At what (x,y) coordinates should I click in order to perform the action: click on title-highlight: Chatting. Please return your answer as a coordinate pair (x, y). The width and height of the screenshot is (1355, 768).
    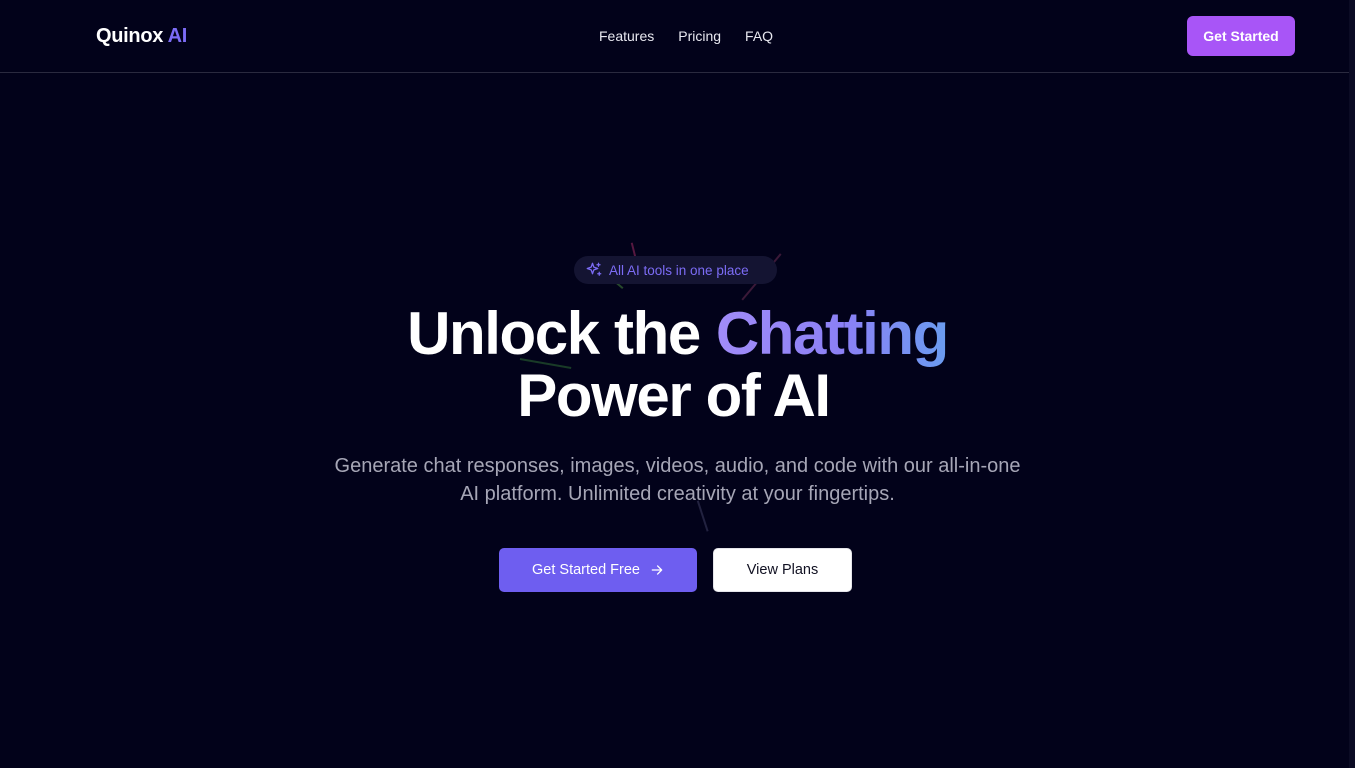
    Looking at the image, I should click on (832, 333).